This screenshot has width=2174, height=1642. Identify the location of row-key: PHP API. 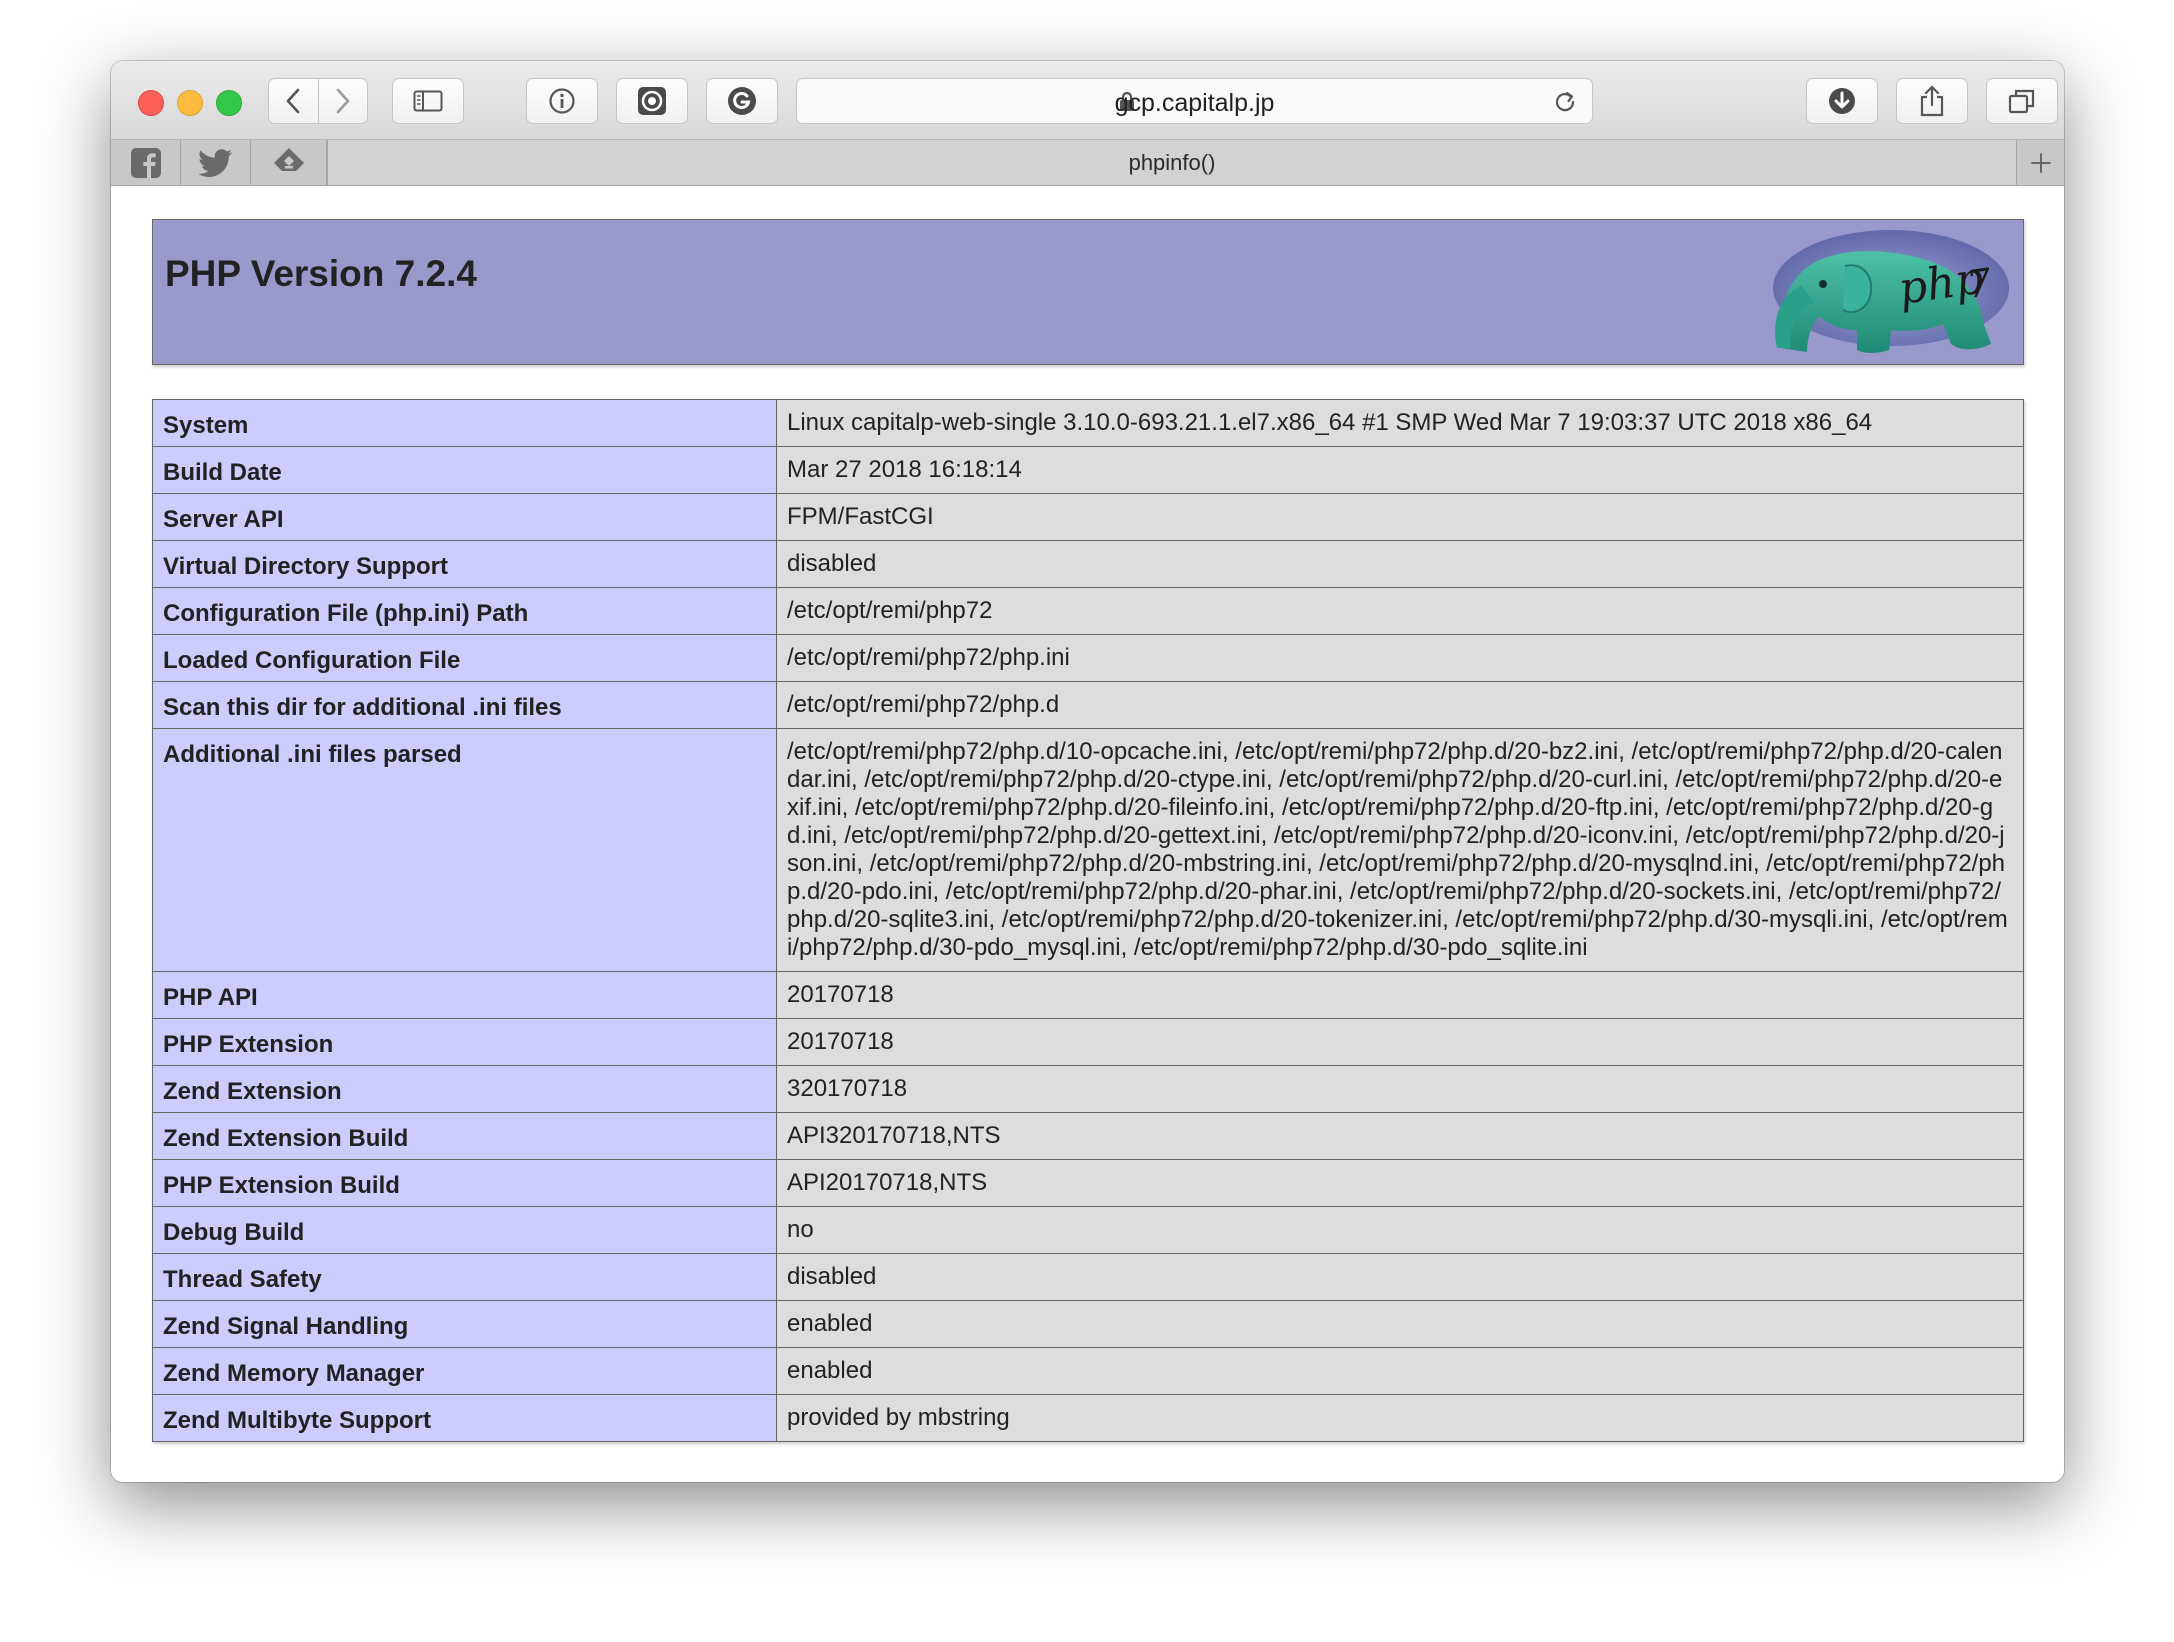
(464, 995).